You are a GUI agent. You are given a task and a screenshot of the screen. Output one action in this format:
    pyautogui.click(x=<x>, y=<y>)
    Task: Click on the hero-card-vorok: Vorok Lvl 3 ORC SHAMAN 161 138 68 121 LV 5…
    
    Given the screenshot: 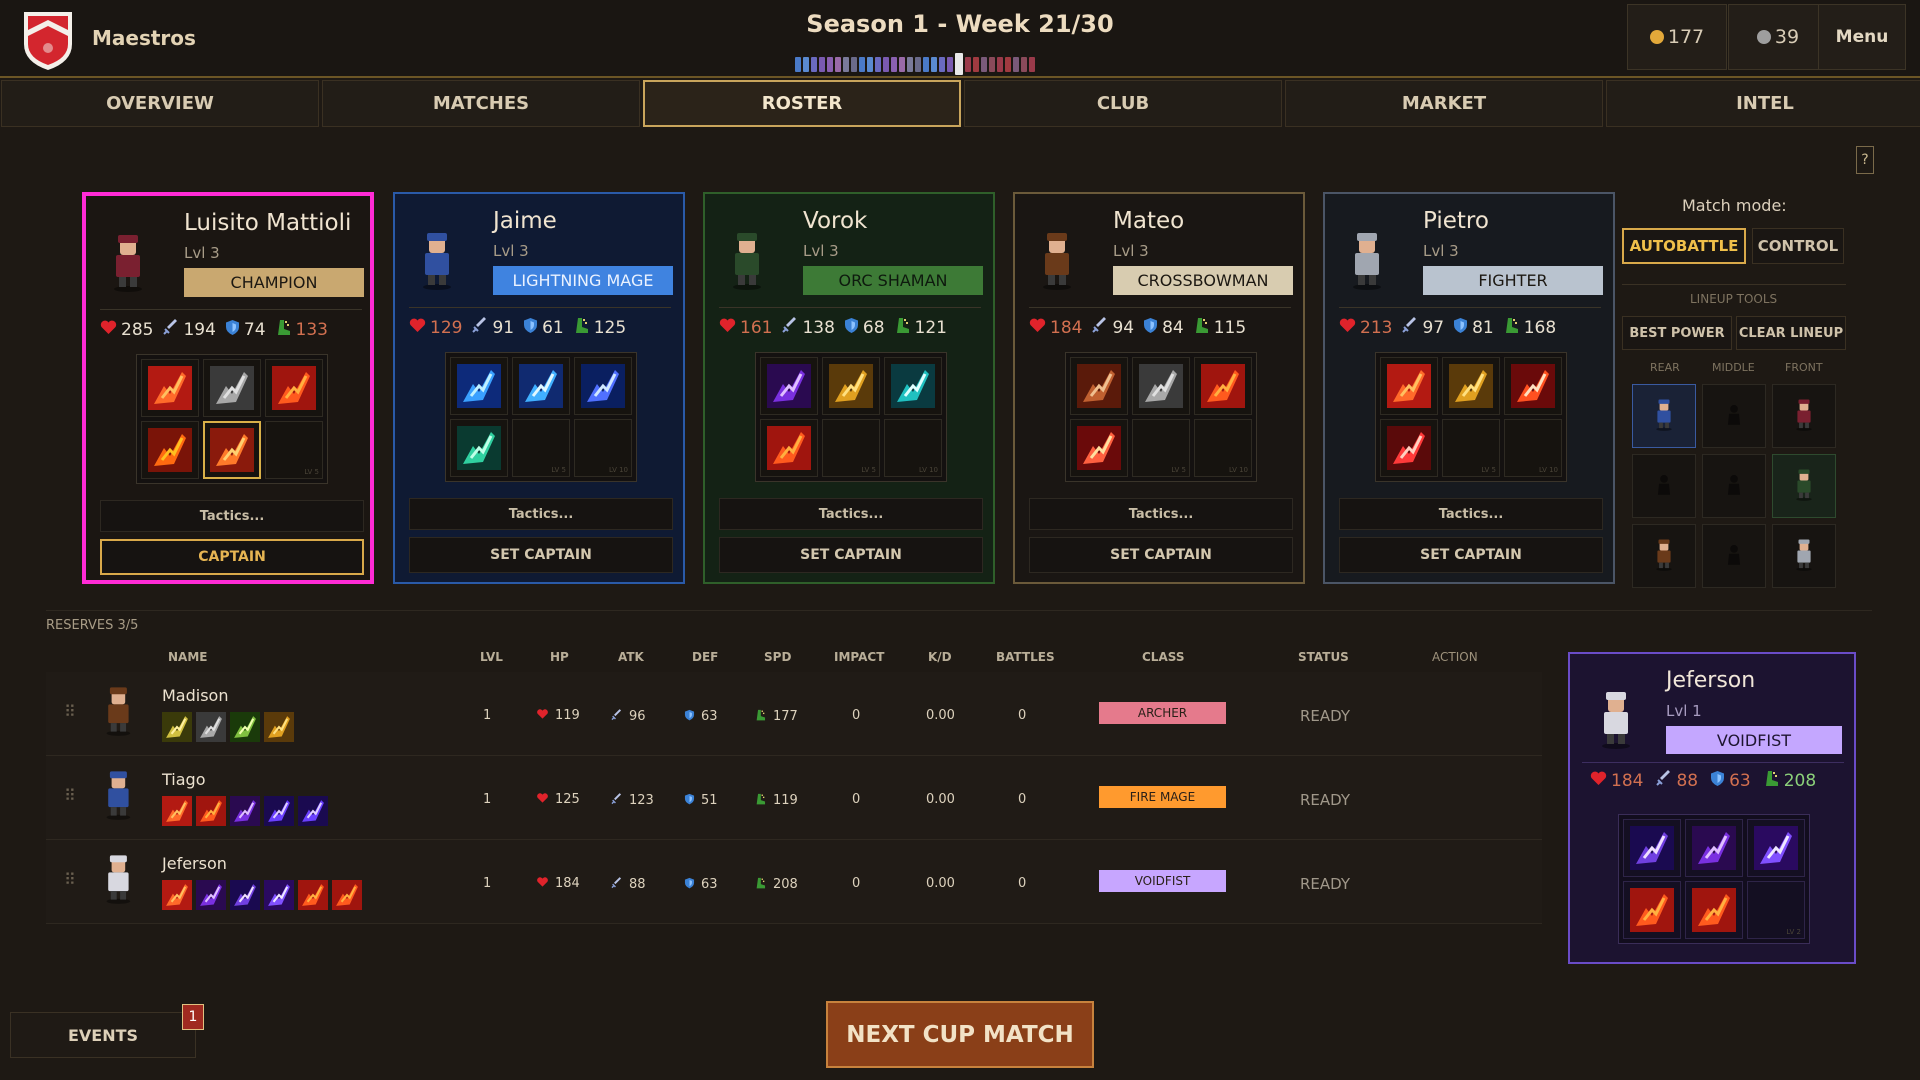 What is the action you would take?
    pyautogui.click(x=849, y=388)
    